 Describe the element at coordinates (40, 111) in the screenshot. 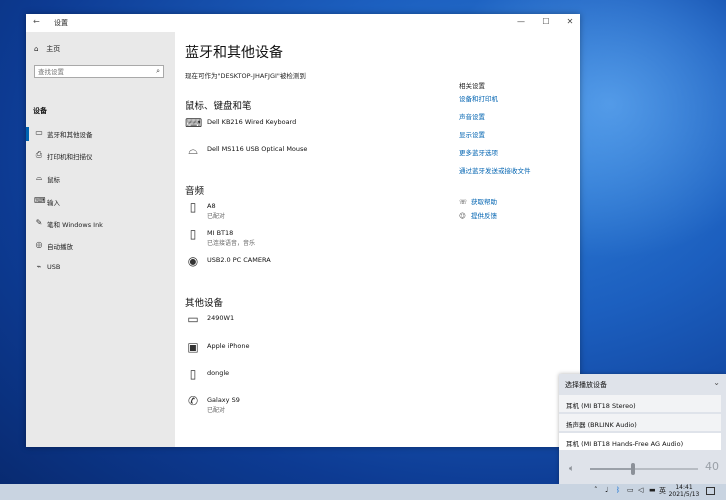

I see `sidebar-section-title: 设备` at that location.